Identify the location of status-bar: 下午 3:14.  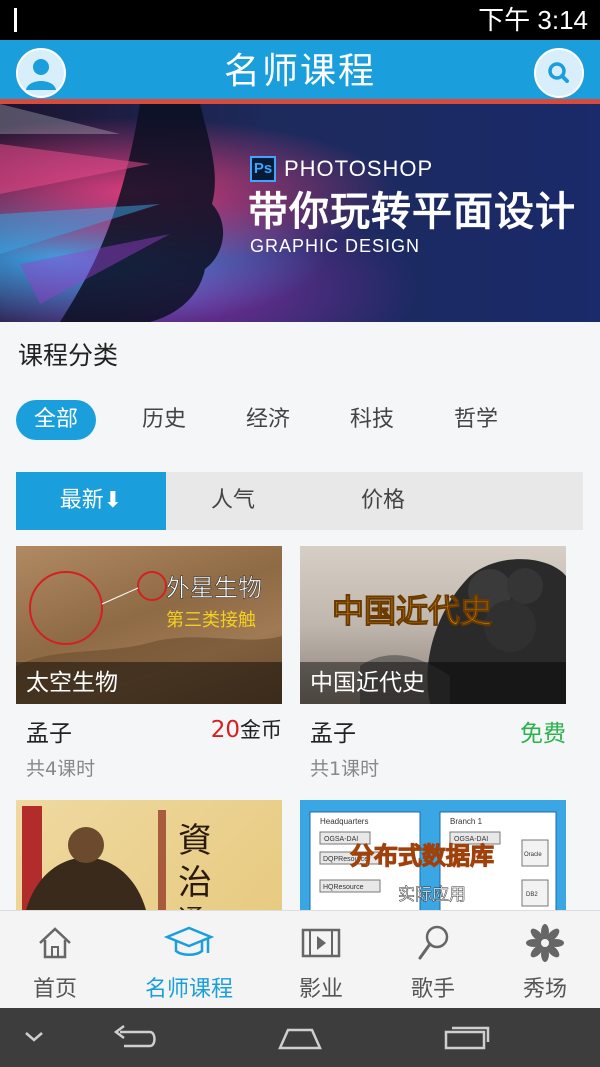
(300, 20).